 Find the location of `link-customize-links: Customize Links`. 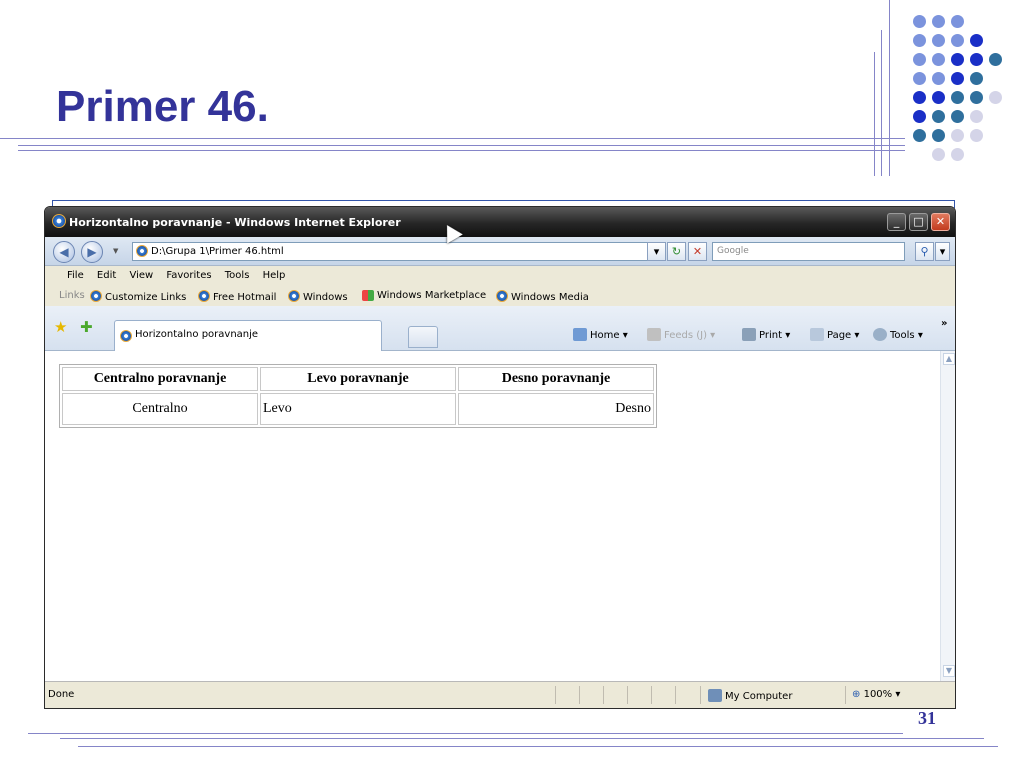

link-customize-links: Customize Links is located at coordinates (138, 296).